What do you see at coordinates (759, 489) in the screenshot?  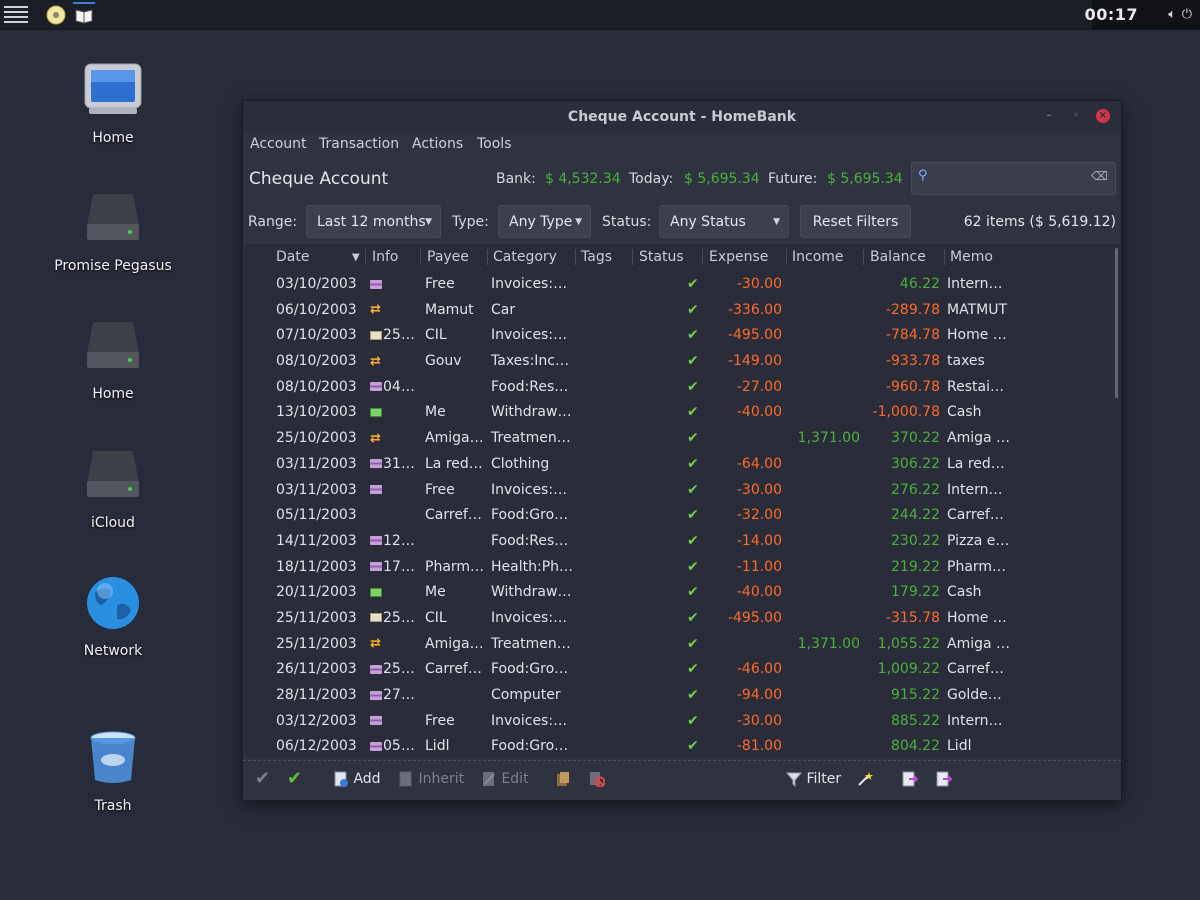 I see `cell-expense: -30.00` at bounding box center [759, 489].